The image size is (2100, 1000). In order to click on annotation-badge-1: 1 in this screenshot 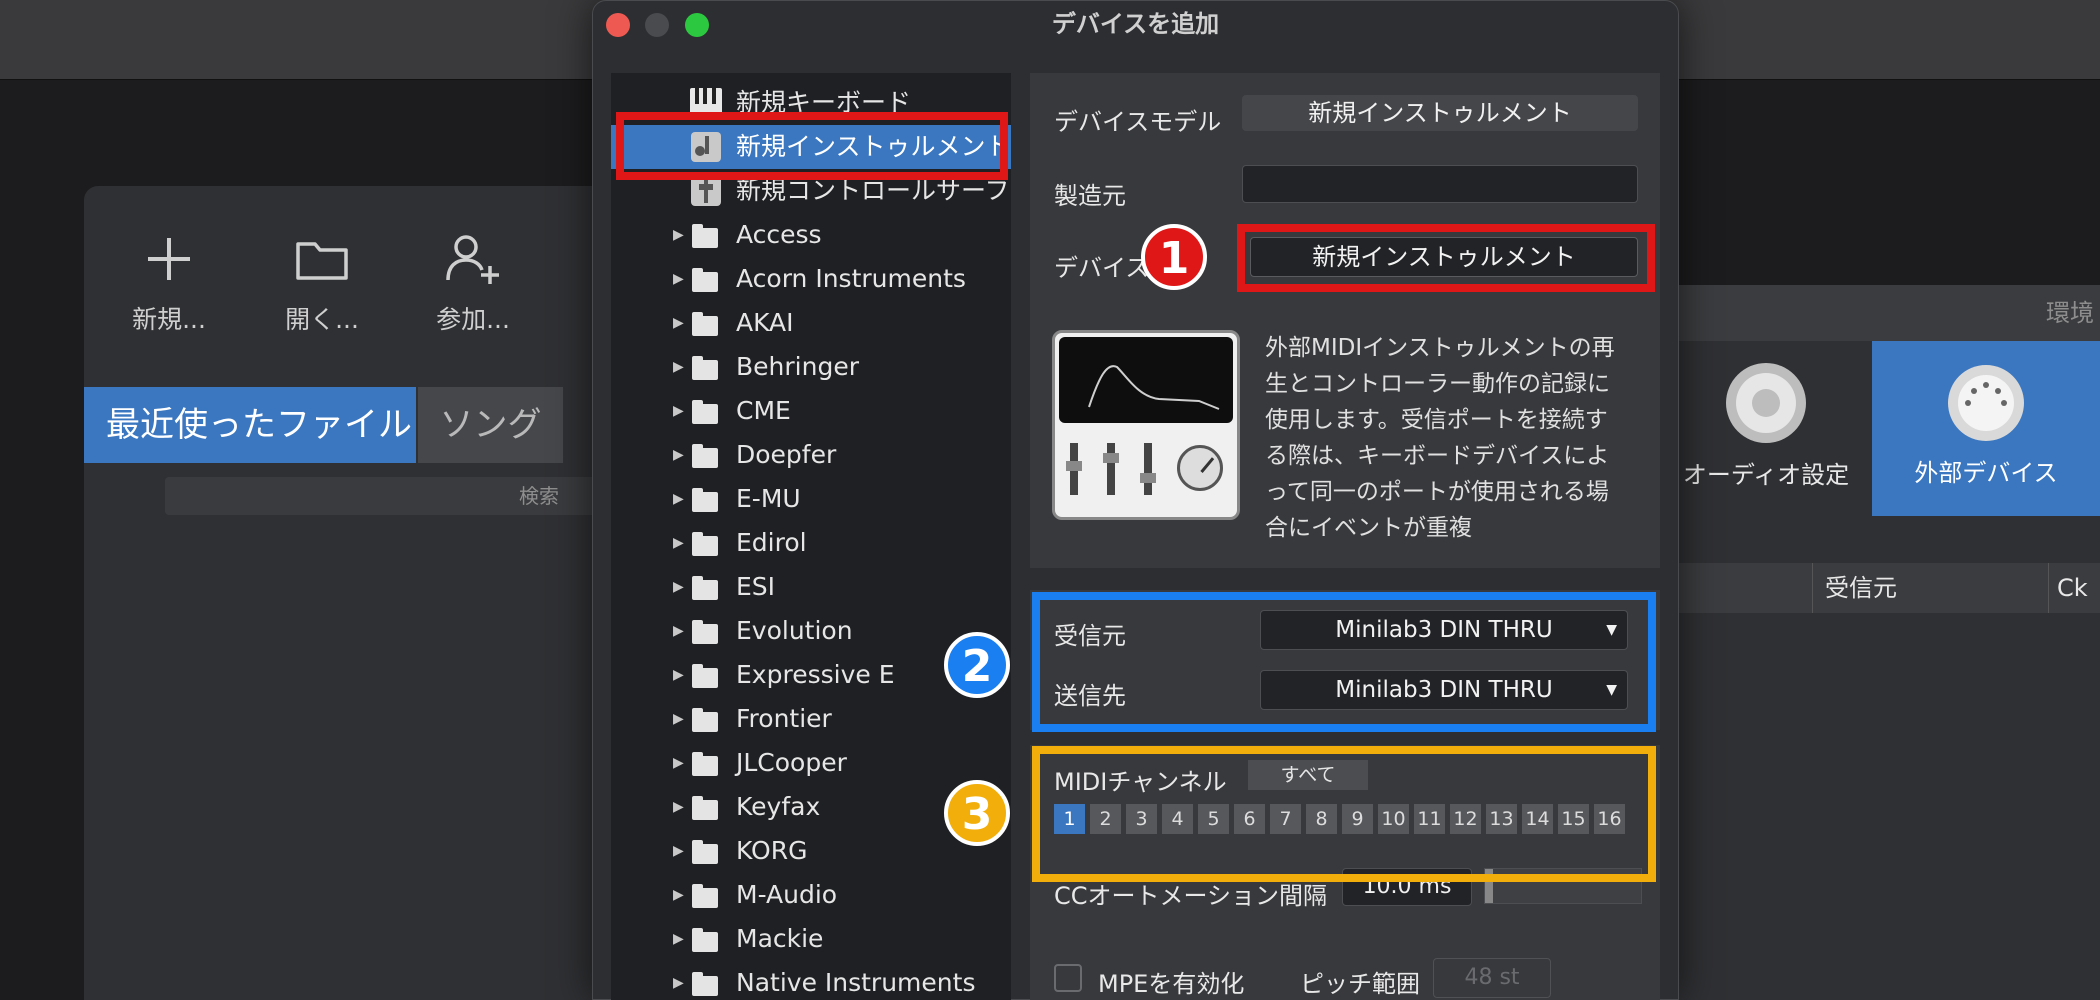, I will do `click(1174, 257)`.